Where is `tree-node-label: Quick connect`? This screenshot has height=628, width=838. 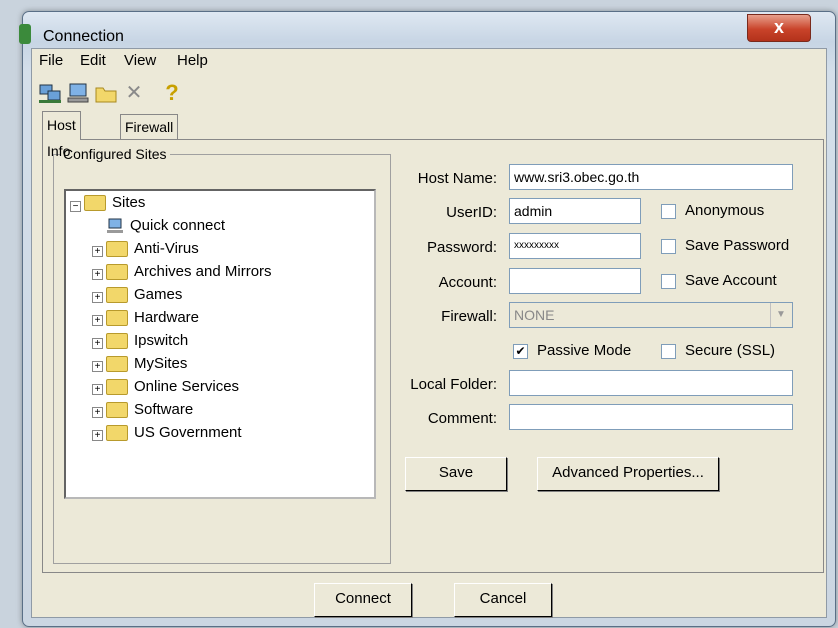
tree-node-label: Quick connect is located at coordinates (178, 225).